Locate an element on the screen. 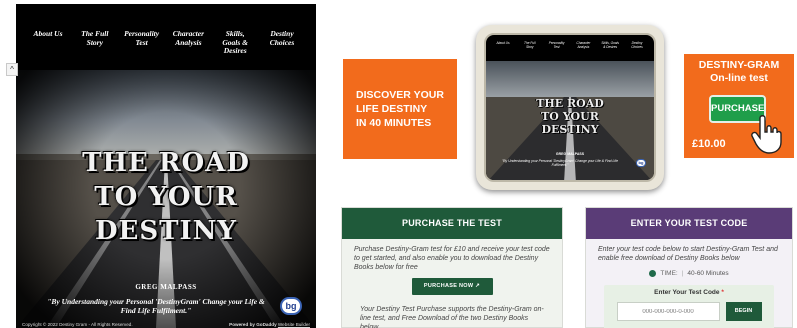 The height and width of the screenshot is (328, 797). discover-banner-text: DISCOVER YOUR LIFE DESTINY IN 40 MINUTES is located at coordinates (400, 109).